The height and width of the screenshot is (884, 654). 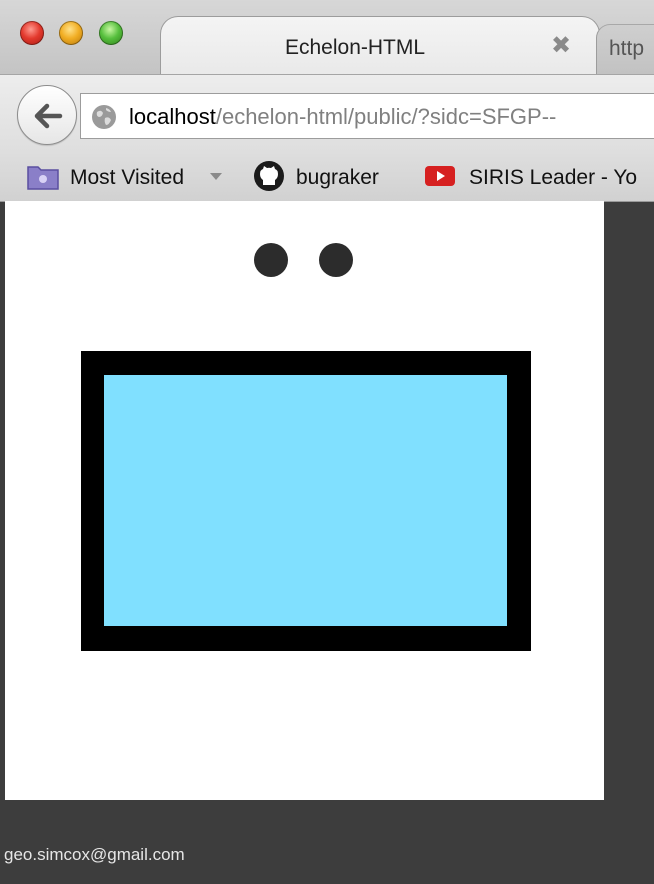 I want to click on bookmarks-bar: Most Visited bugraker SIRIS Leader - Yo, so click(x=327, y=176).